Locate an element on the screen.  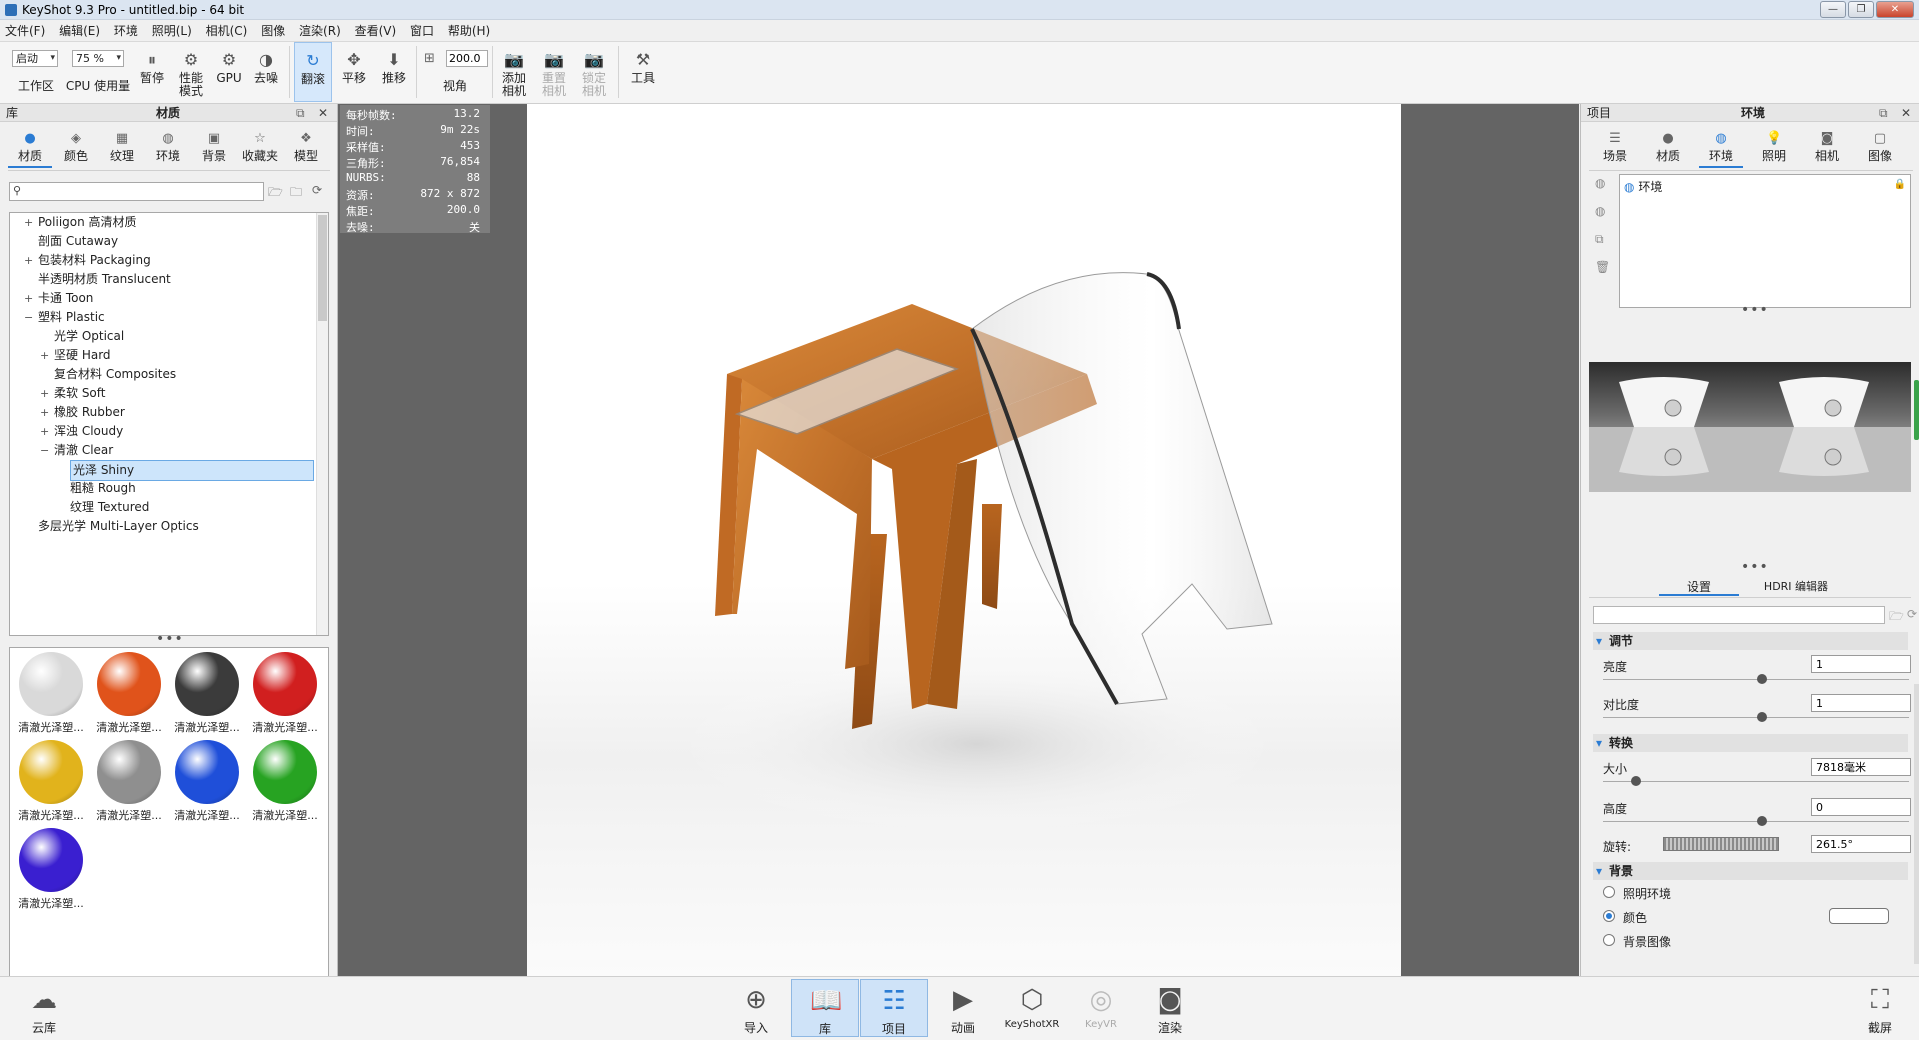
tab-environment: ◍ 环境 is located at coordinates (1721, 148).